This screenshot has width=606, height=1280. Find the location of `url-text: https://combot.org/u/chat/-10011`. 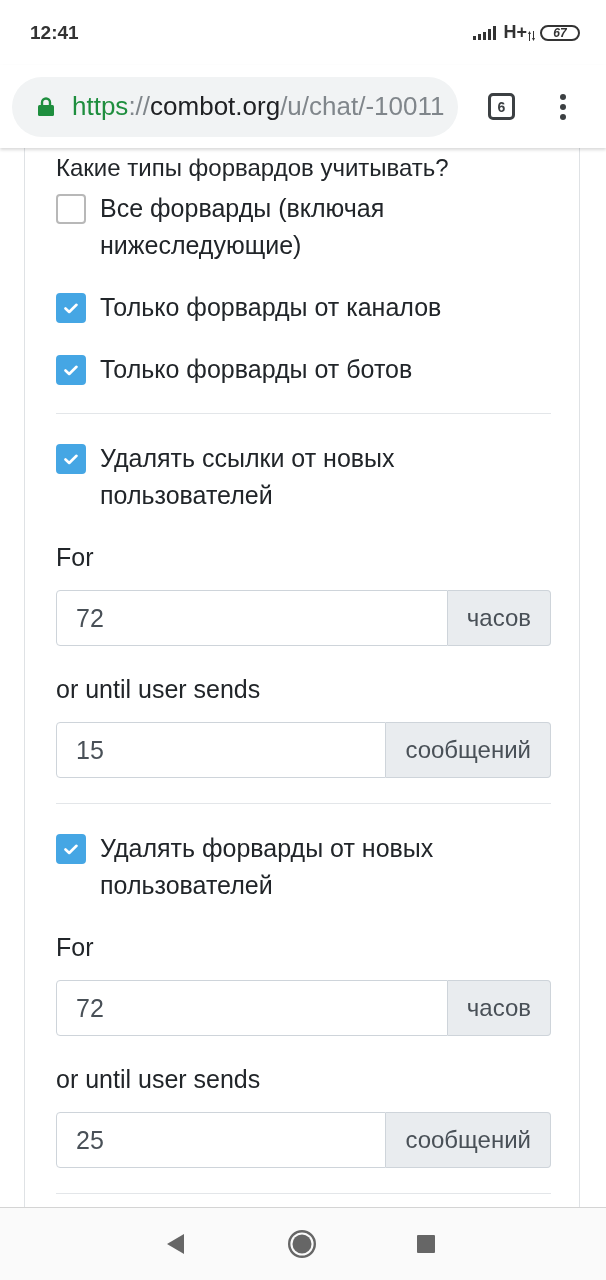

url-text: https://combot.org/u/chat/-10011 is located at coordinates (258, 106).